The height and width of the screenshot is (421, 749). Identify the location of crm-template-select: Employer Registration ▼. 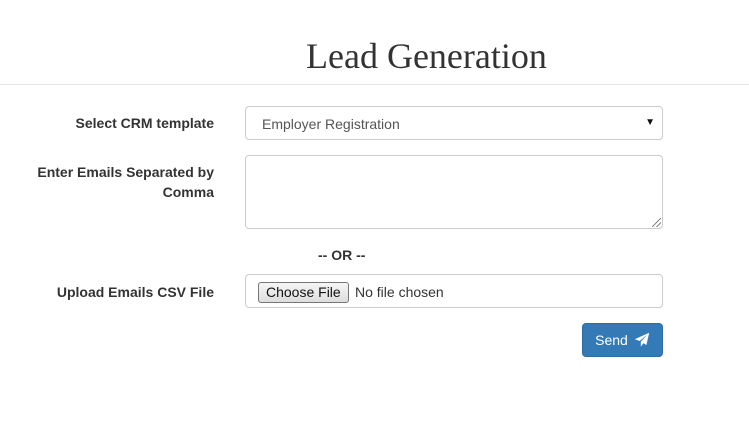
(454, 123).